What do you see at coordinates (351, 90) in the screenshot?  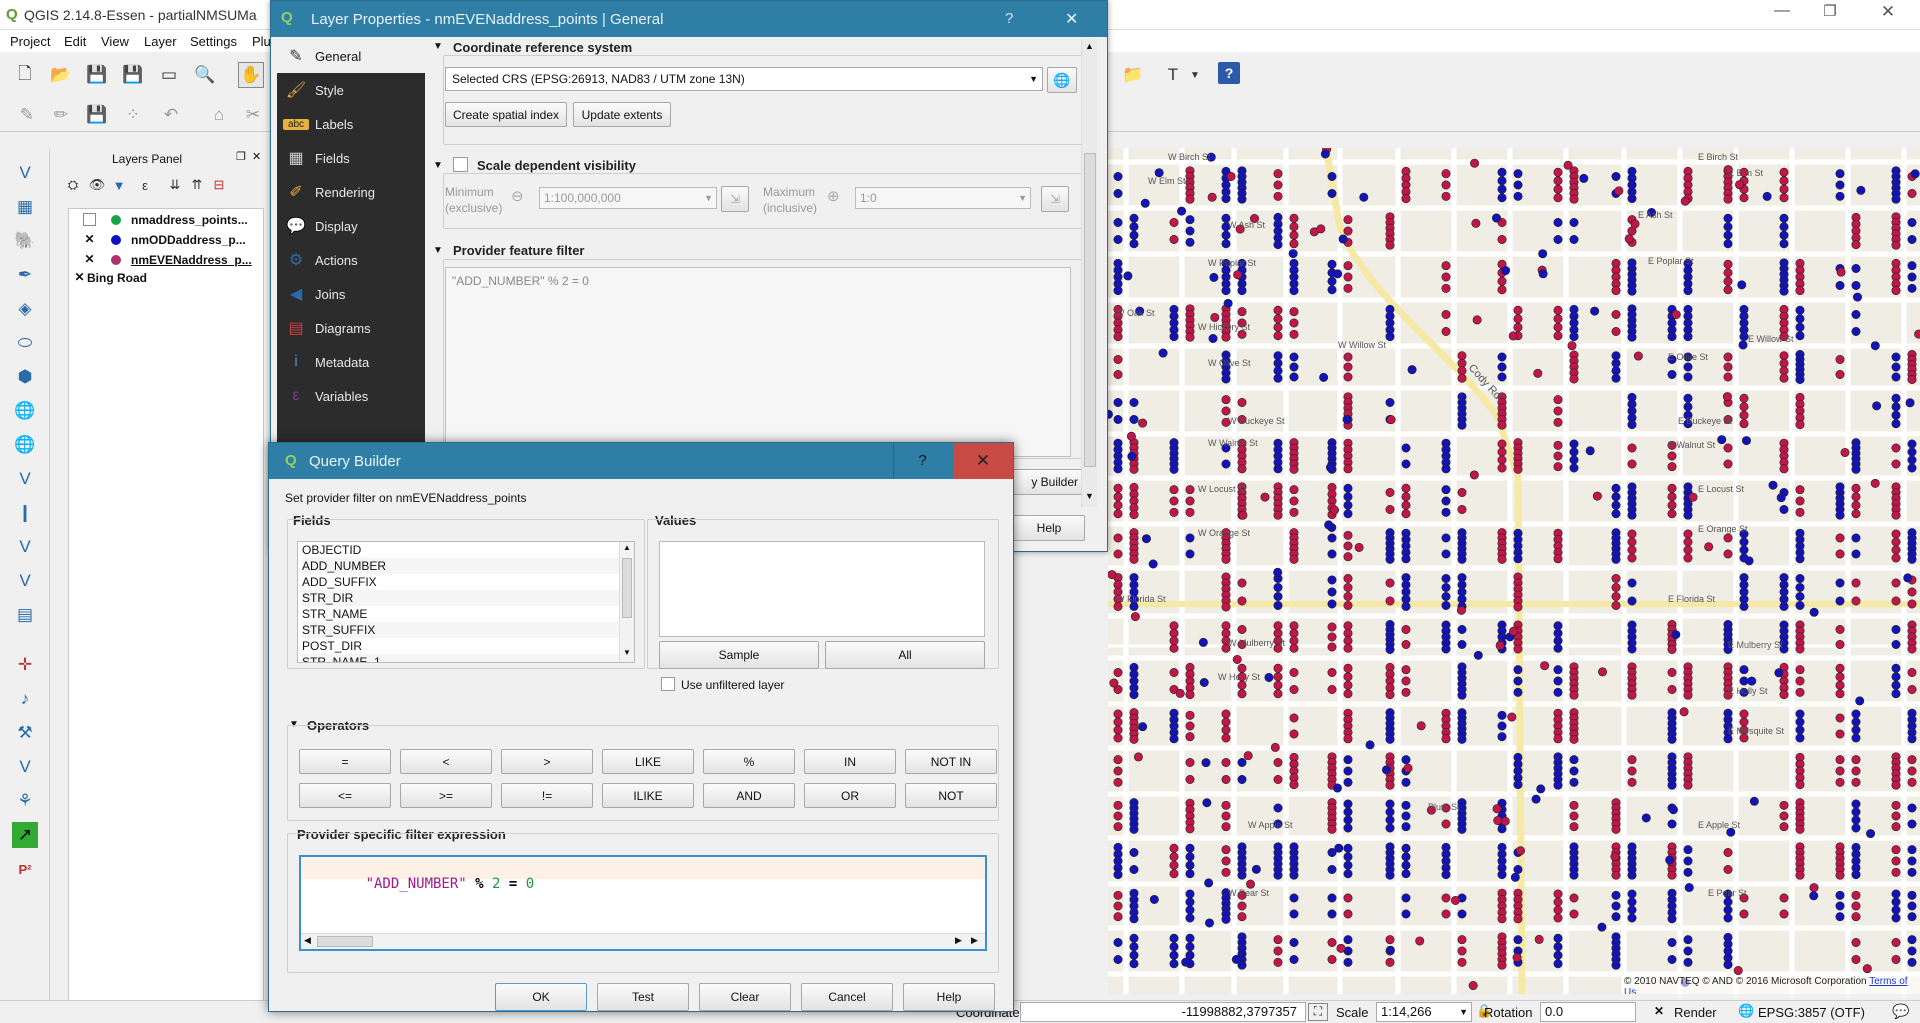 I see `sidebar-item-style: 🖌 Style` at bounding box center [351, 90].